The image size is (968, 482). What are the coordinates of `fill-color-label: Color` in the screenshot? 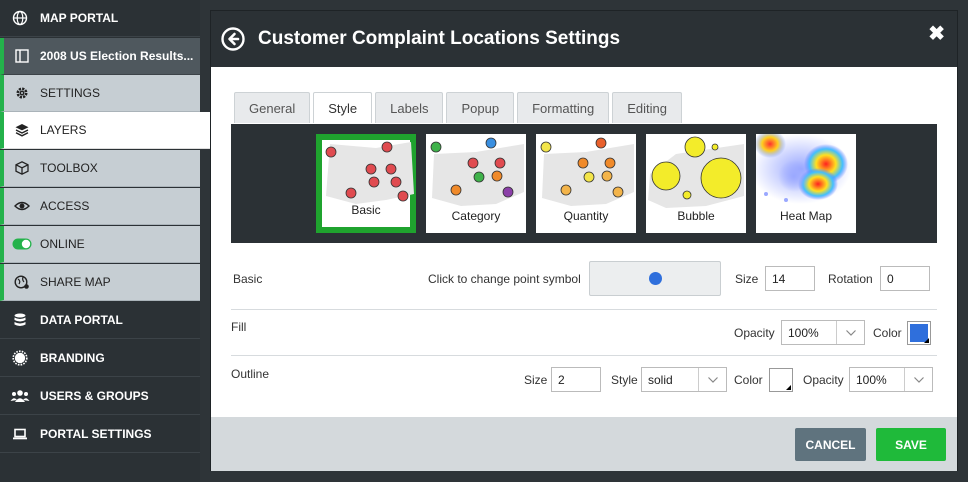 It's located at (887, 333).